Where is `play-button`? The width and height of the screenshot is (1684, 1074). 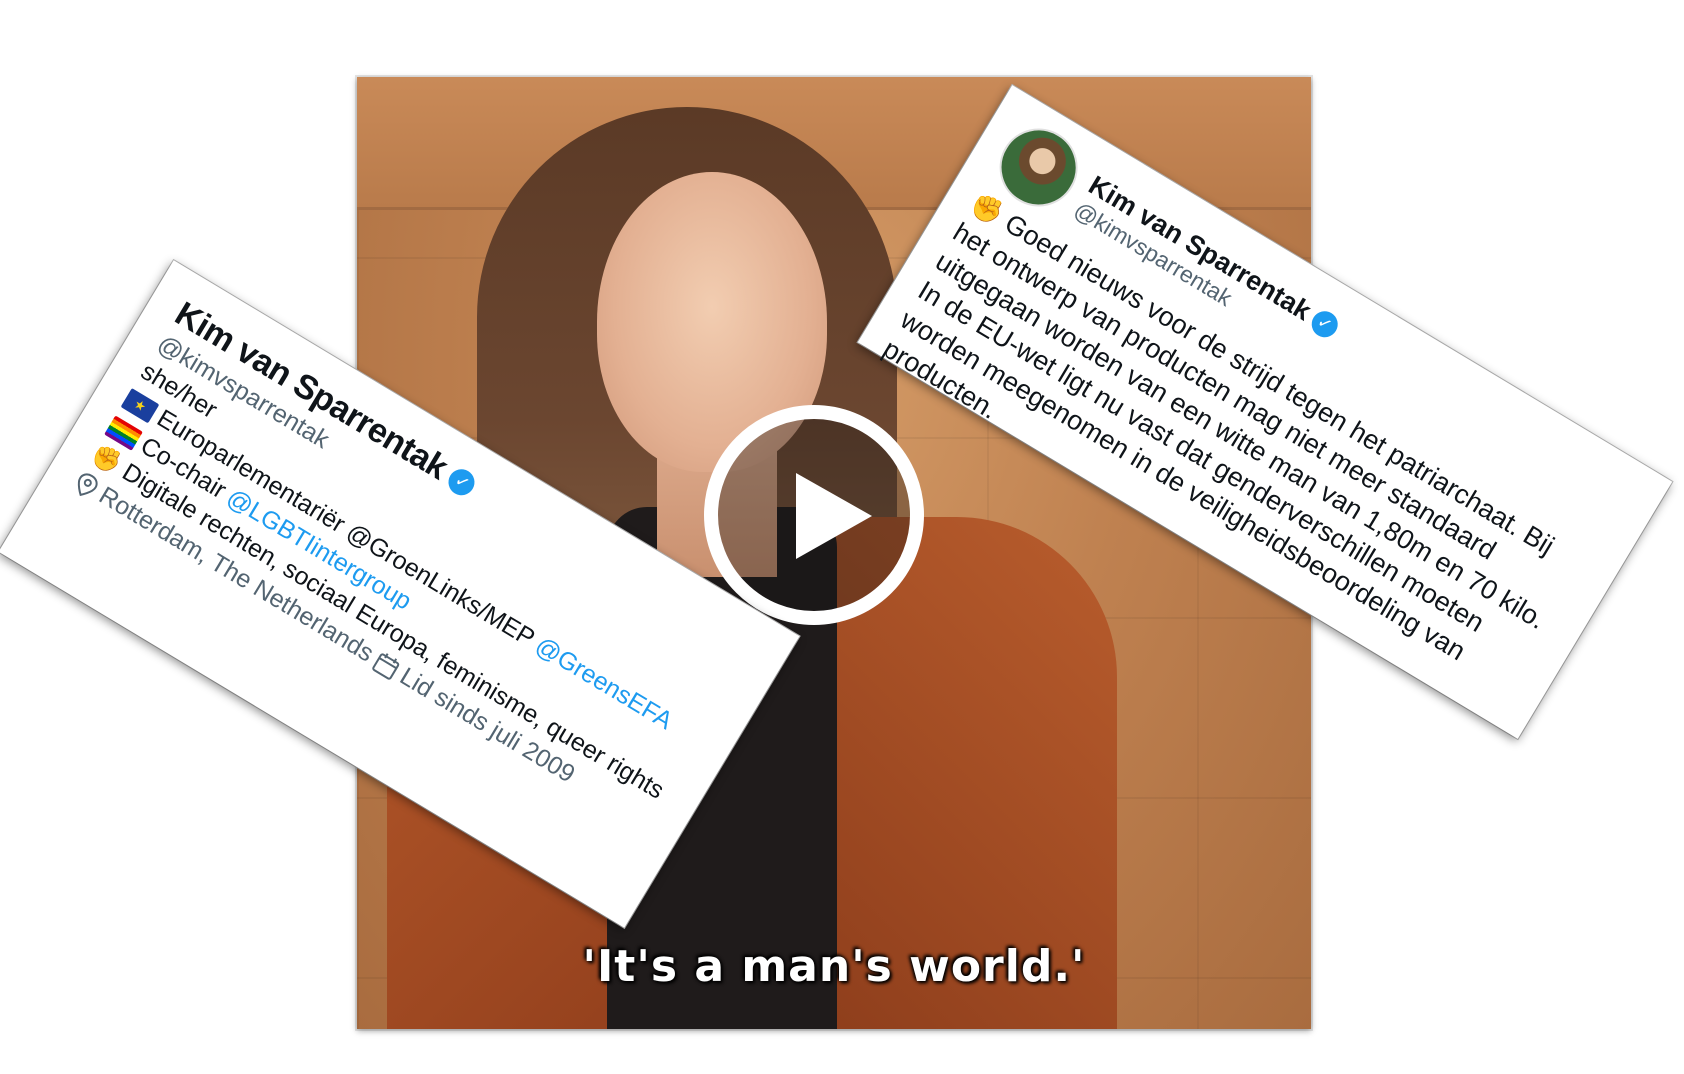 play-button is located at coordinates (814, 515).